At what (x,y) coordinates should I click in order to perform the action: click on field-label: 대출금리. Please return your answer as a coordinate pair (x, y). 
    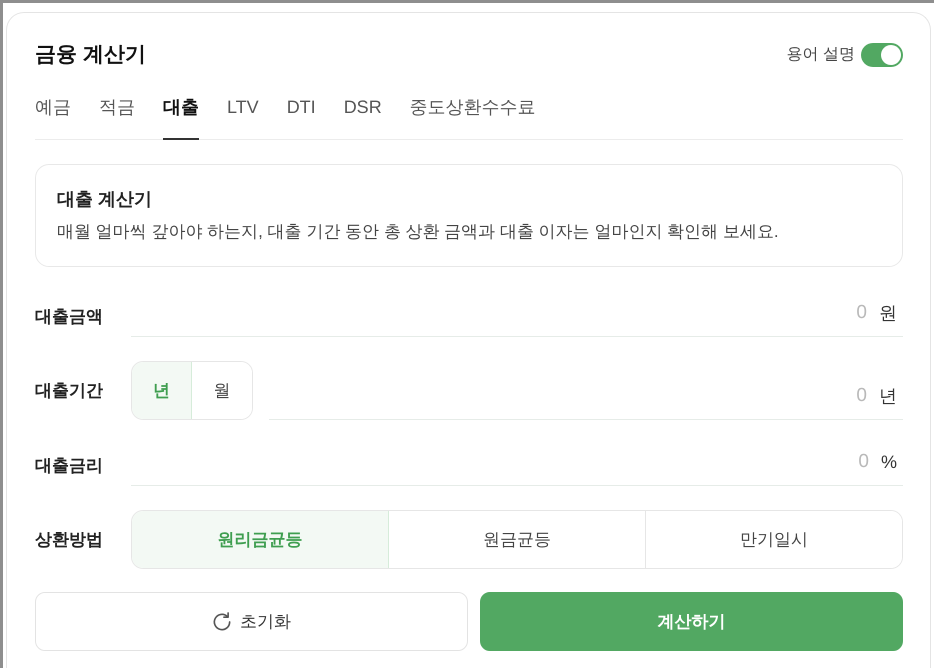
    Looking at the image, I should click on (69, 466).